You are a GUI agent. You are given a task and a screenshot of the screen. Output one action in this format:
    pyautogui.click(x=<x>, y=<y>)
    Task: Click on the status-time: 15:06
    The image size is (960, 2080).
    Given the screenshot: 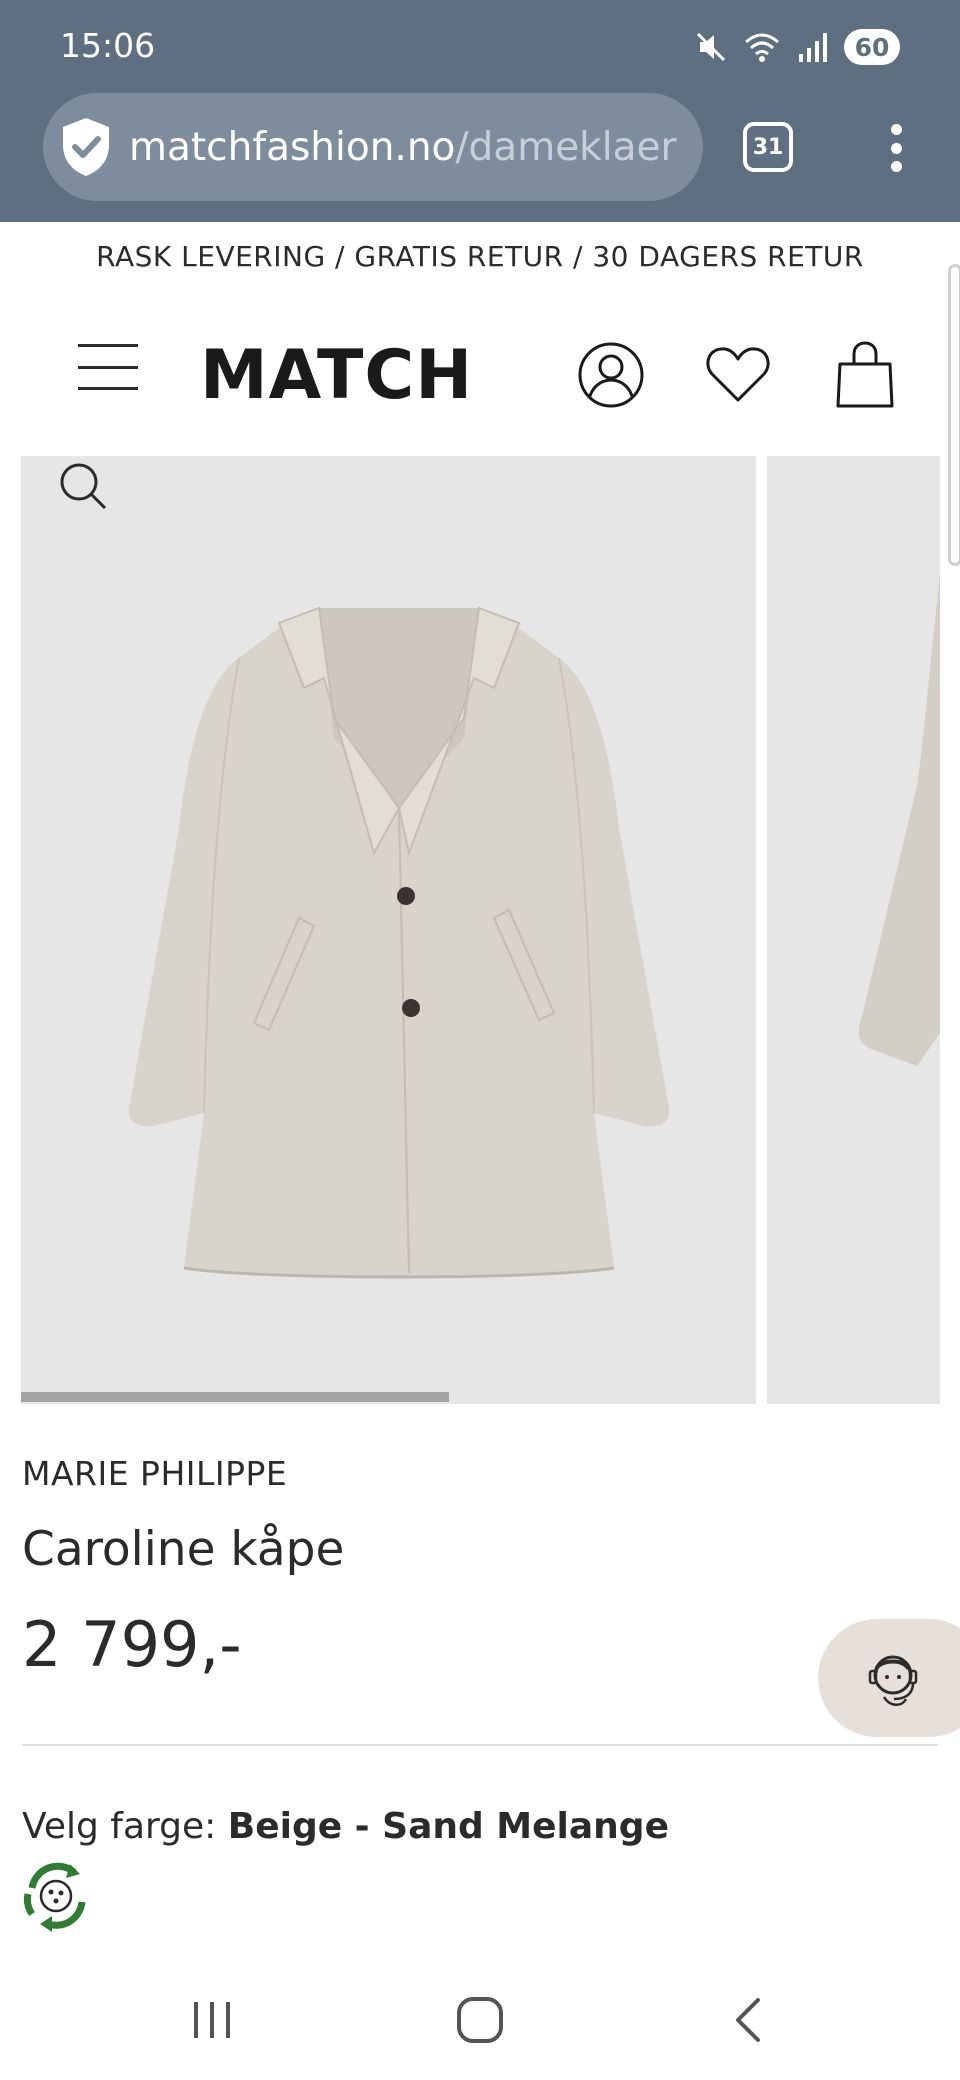 What is the action you would take?
    pyautogui.click(x=108, y=45)
    